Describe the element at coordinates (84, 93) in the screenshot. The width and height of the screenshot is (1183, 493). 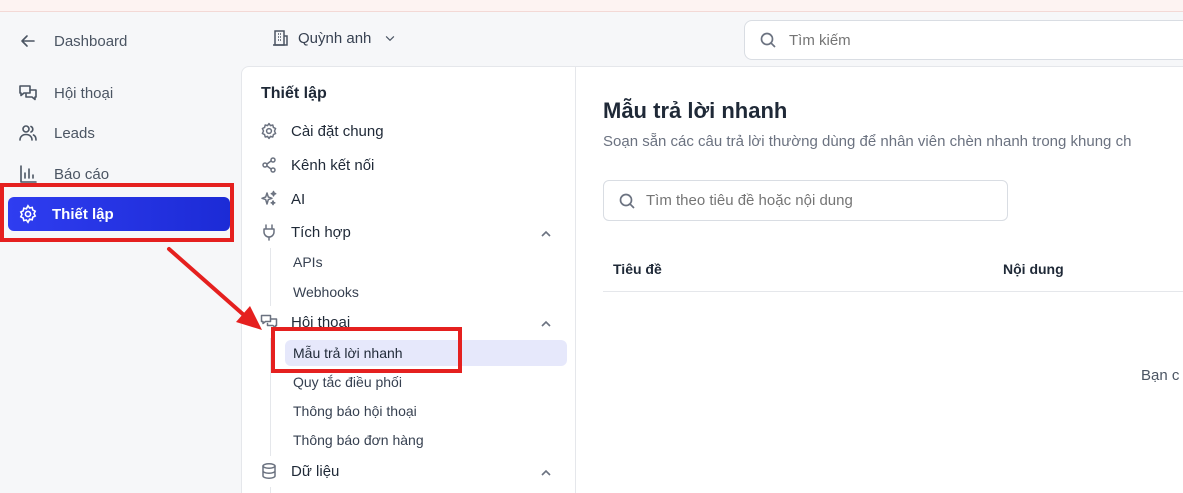
I see `sidebar-item-label: Hội thoại` at that location.